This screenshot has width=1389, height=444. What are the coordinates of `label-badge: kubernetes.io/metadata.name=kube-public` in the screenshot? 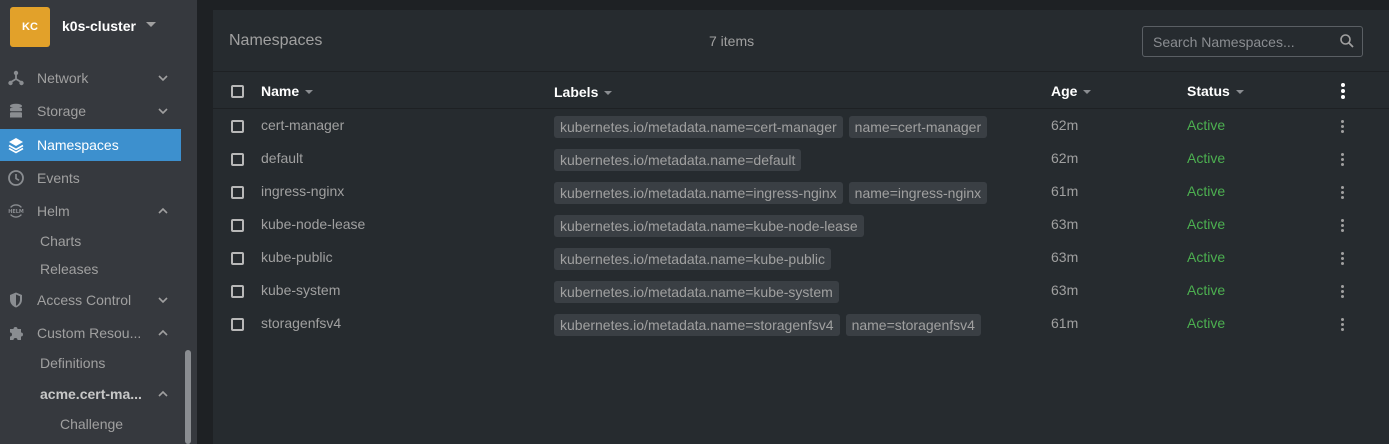 It's located at (693, 259).